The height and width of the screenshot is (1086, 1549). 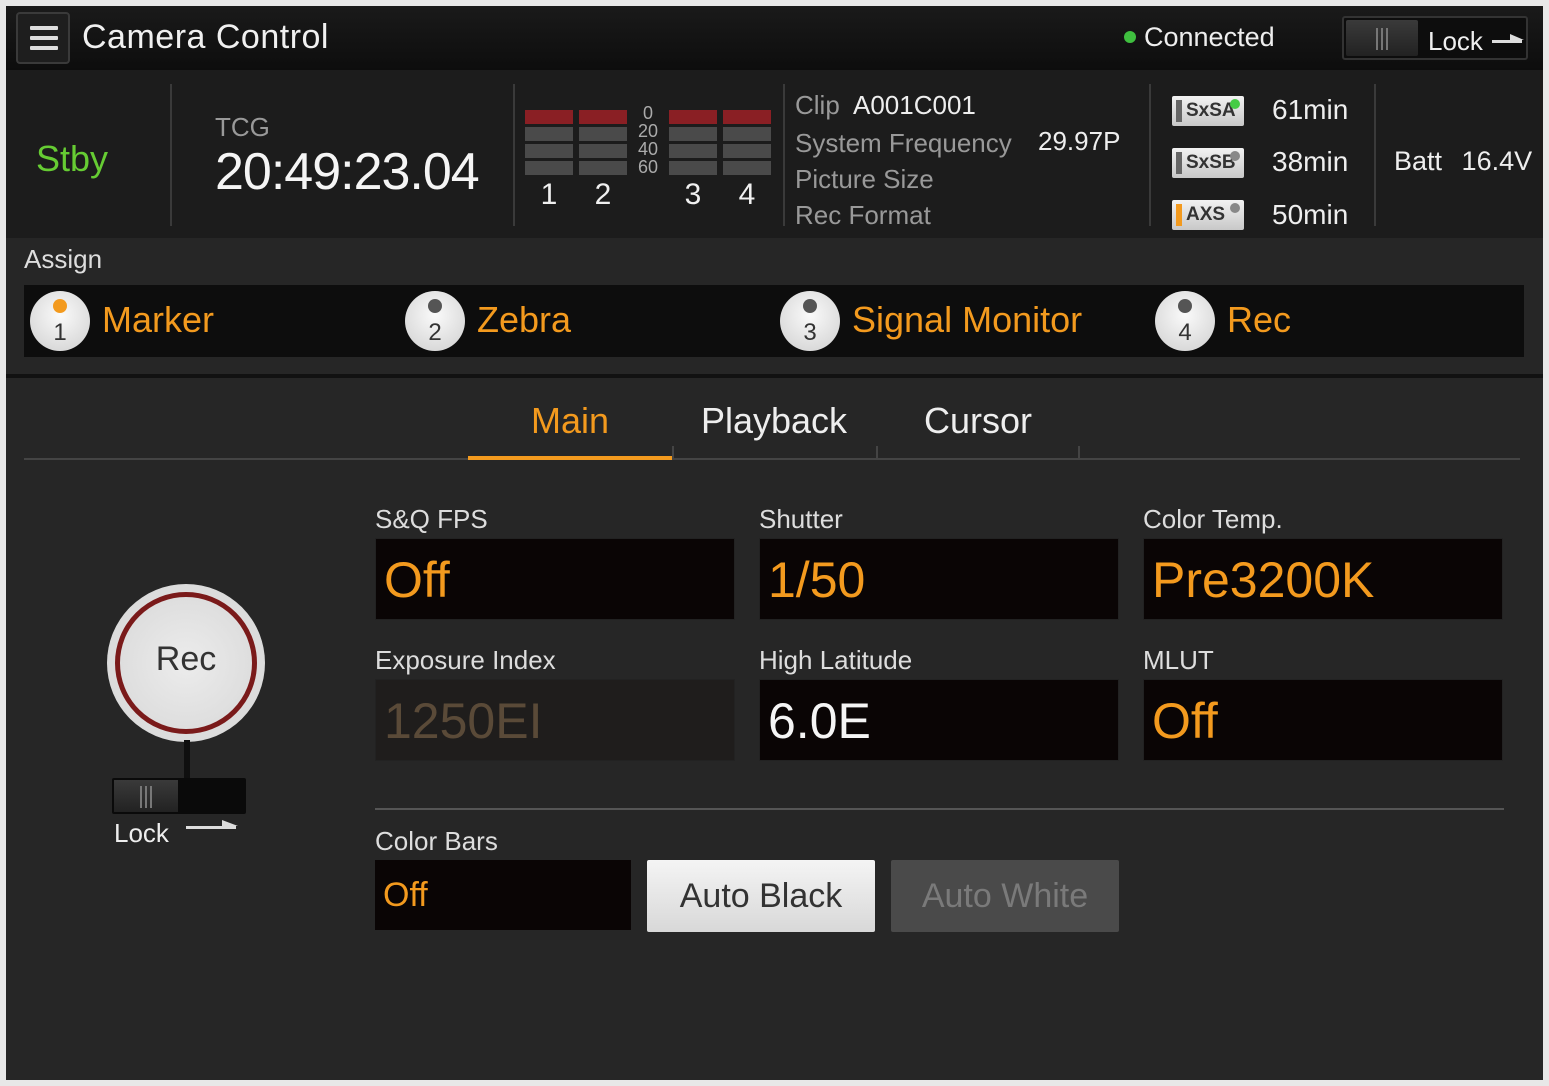 What do you see at coordinates (555, 720) in the screenshot?
I see `exposure-index-field: 1250EI` at bounding box center [555, 720].